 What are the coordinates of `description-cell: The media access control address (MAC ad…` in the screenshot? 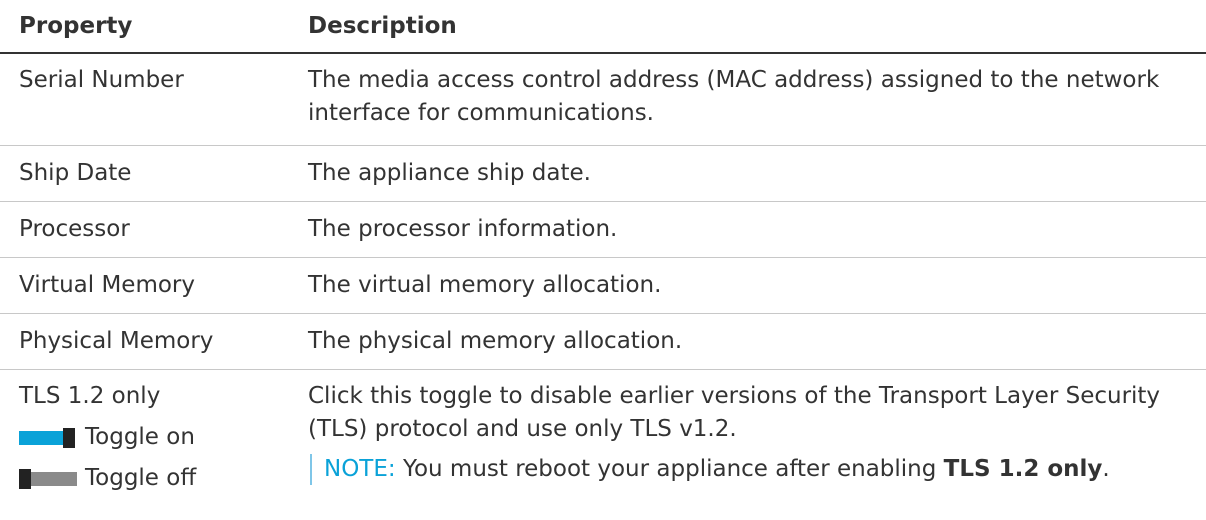 It's located at (734, 96).